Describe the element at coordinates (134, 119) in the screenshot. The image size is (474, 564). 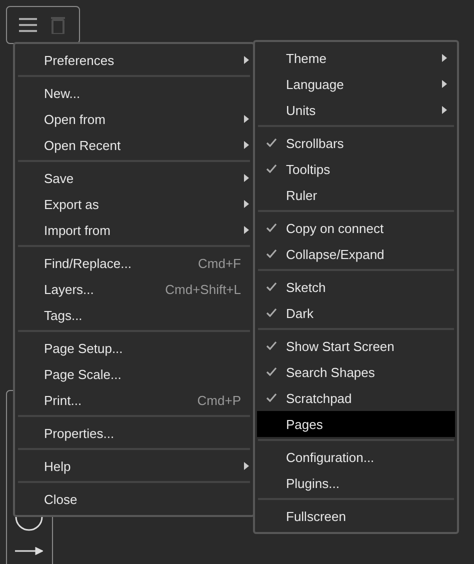
I see `menu-item: Open from` at that location.